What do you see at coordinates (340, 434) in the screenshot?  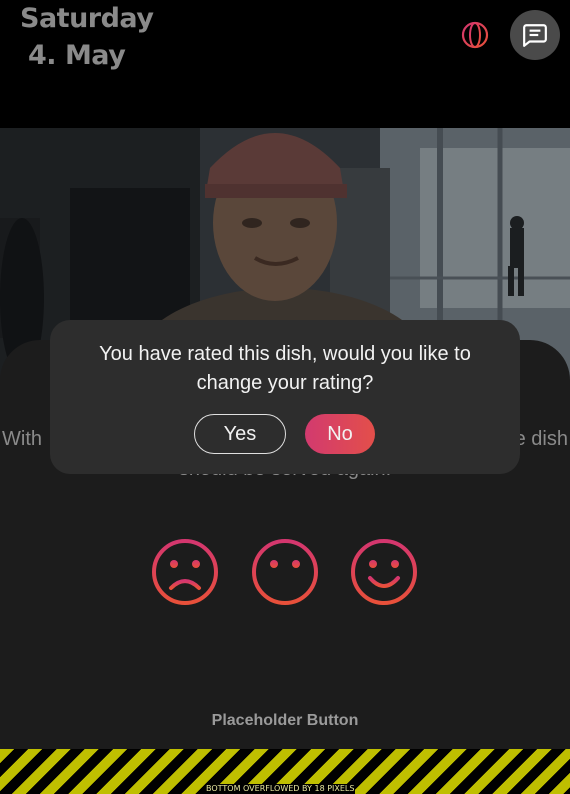 I see `no-button: No` at bounding box center [340, 434].